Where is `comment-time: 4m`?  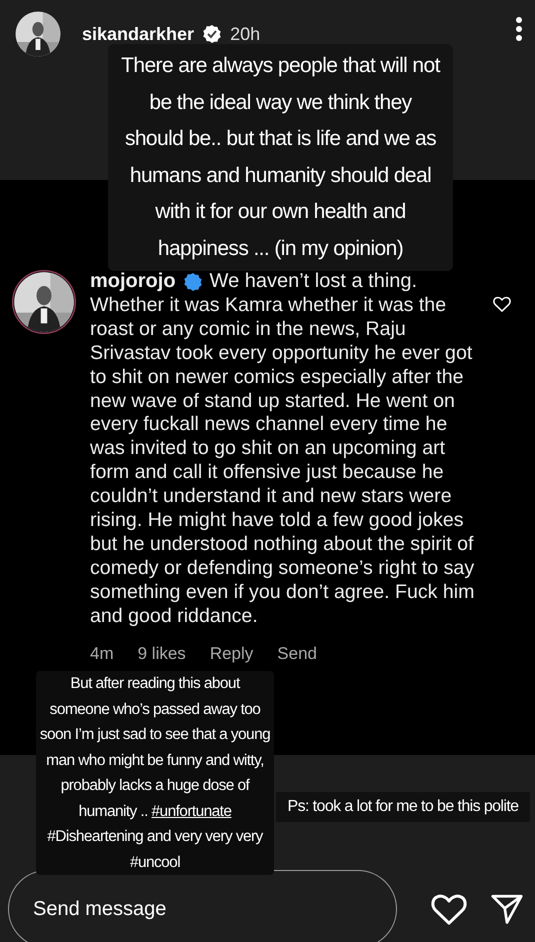 comment-time: 4m is located at coordinates (102, 653).